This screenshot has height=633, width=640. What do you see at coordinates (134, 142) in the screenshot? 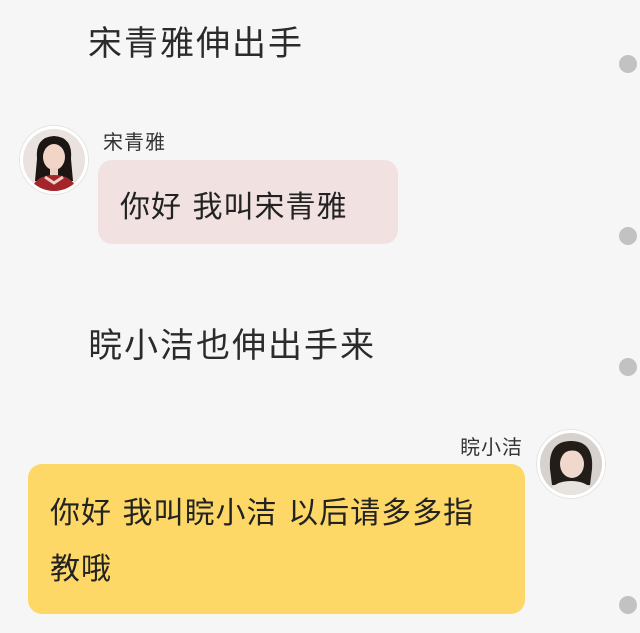
I see `sender-name: 宋青雅` at bounding box center [134, 142].